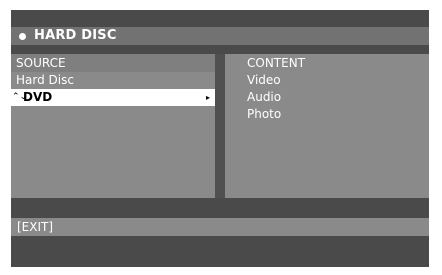  Describe the element at coordinates (221, 5) in the screenshot. I see `frame-top` at that location.